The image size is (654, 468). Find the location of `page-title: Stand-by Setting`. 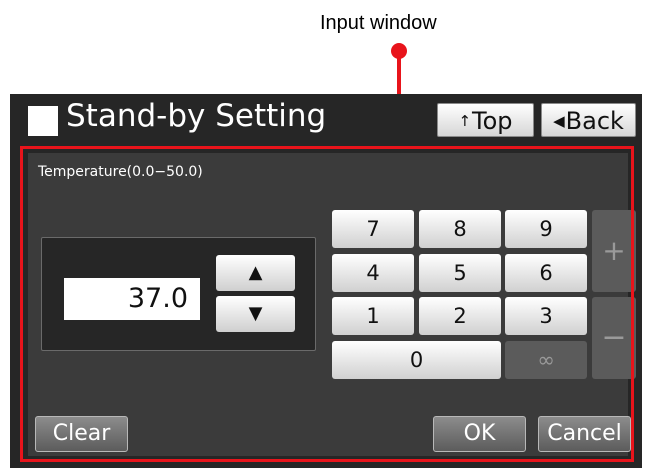

page-title: Stand-by Setting is located at coordinates (196, 116).